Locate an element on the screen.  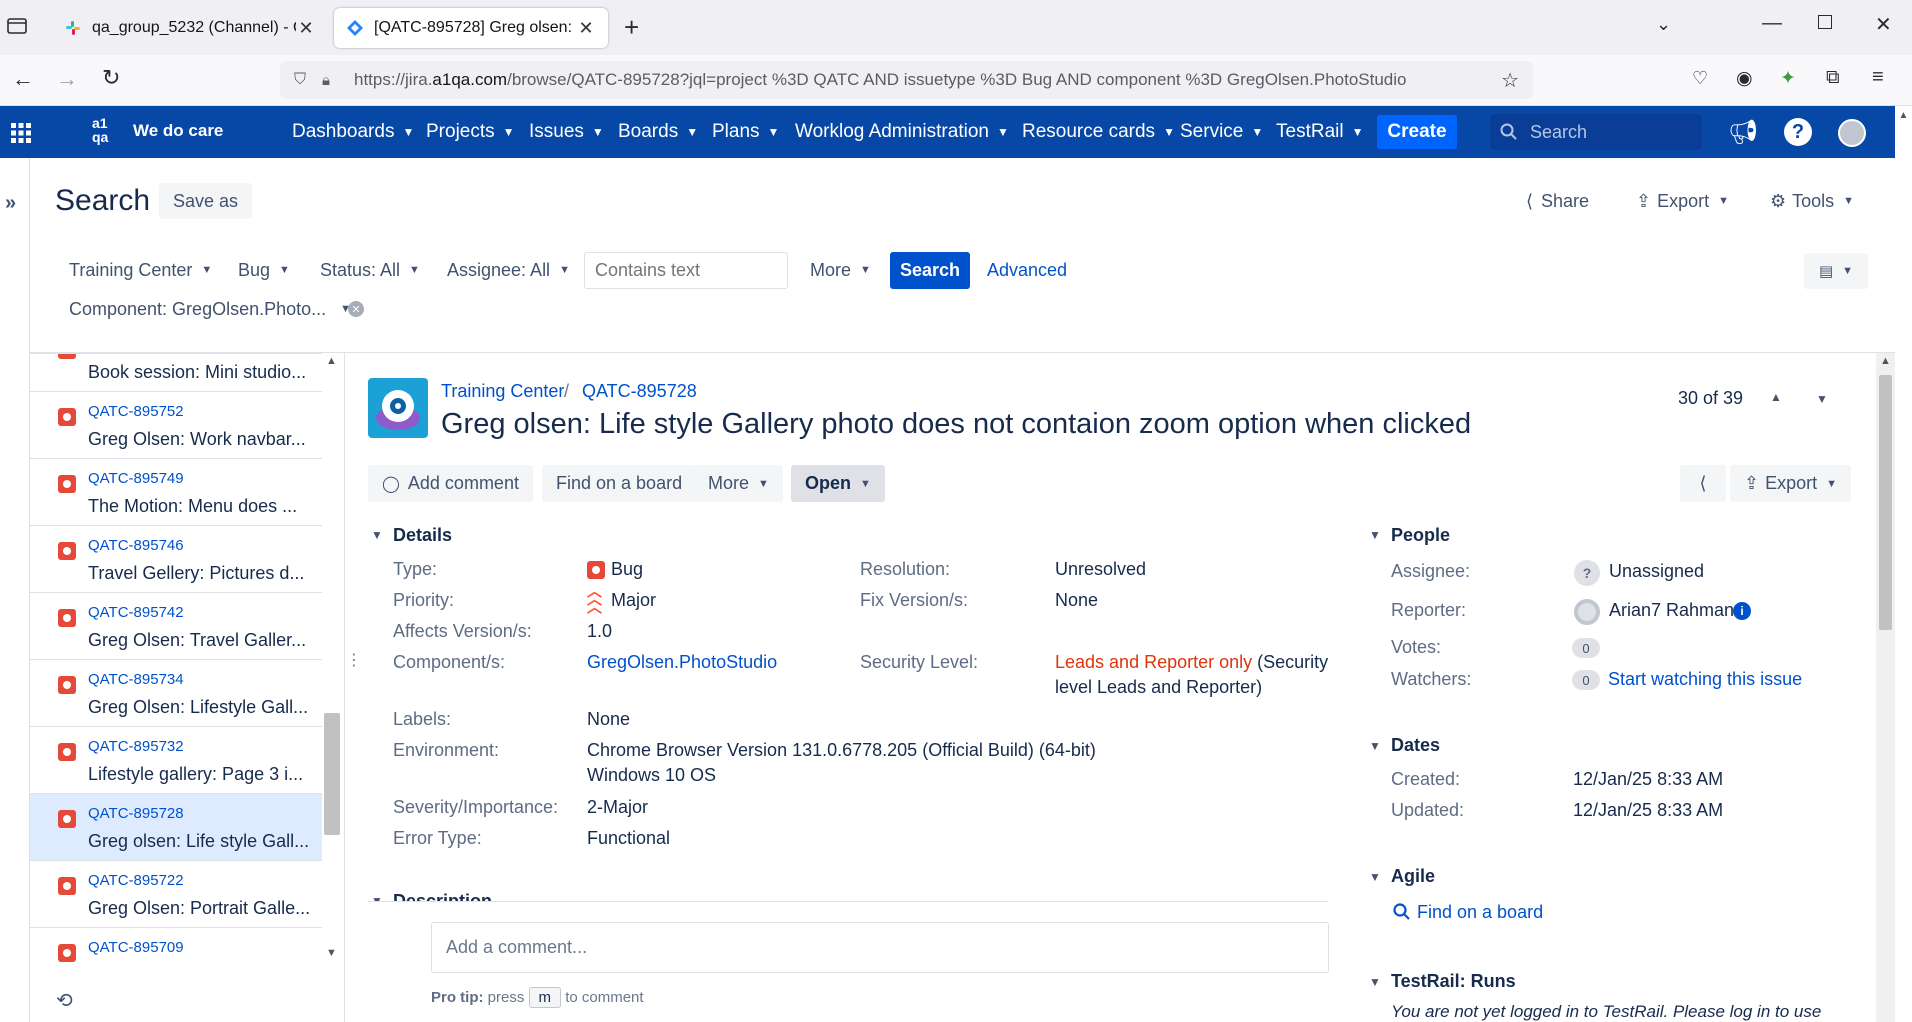
tab-slack: qa_group_5232 (Channel) - QA ✕ is located at coordinates (190, 28).